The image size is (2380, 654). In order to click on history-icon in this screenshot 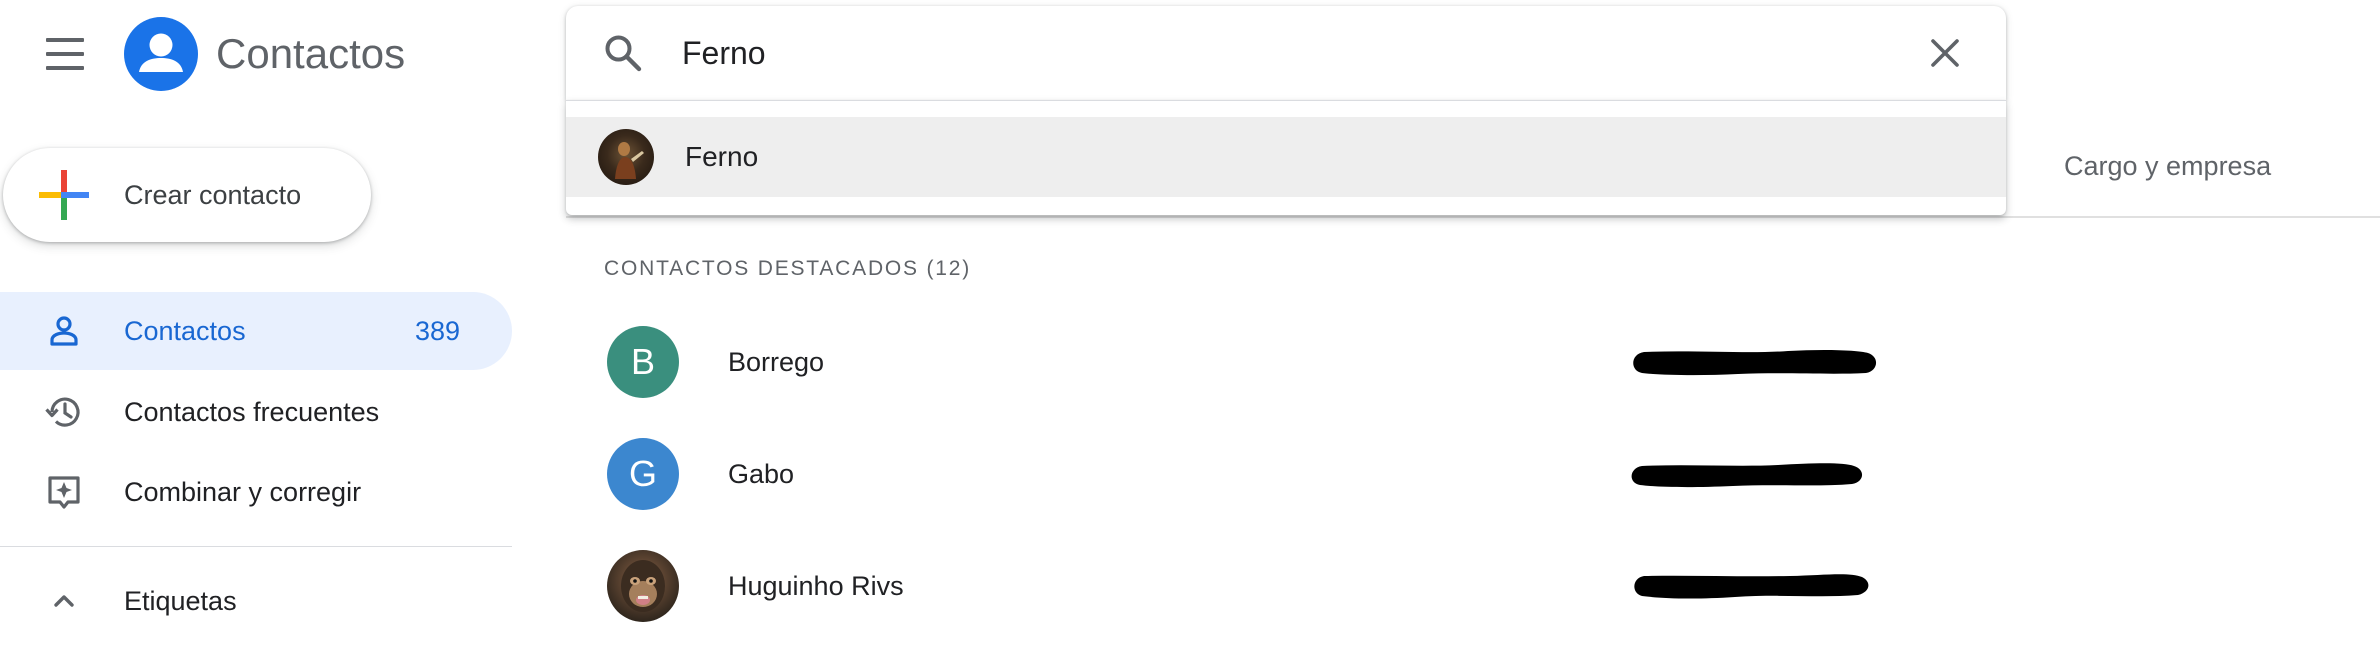, I will do `click(62, 412)`.